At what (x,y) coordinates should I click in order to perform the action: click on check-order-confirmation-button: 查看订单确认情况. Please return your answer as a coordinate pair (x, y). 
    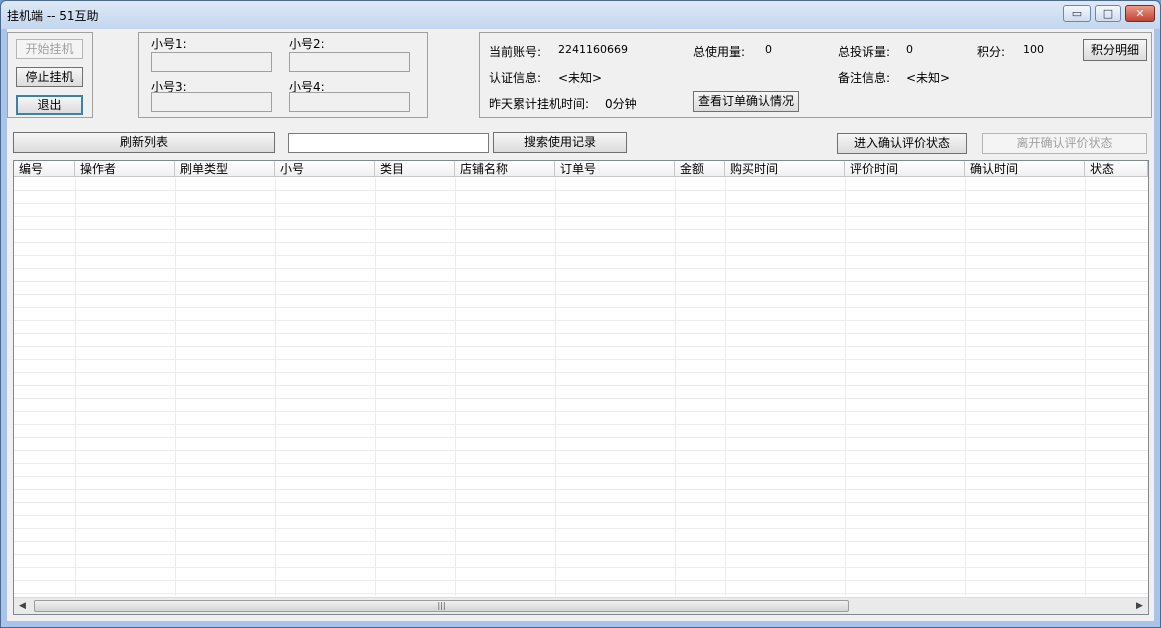
    Looking at the image, I should click on (746, 101).